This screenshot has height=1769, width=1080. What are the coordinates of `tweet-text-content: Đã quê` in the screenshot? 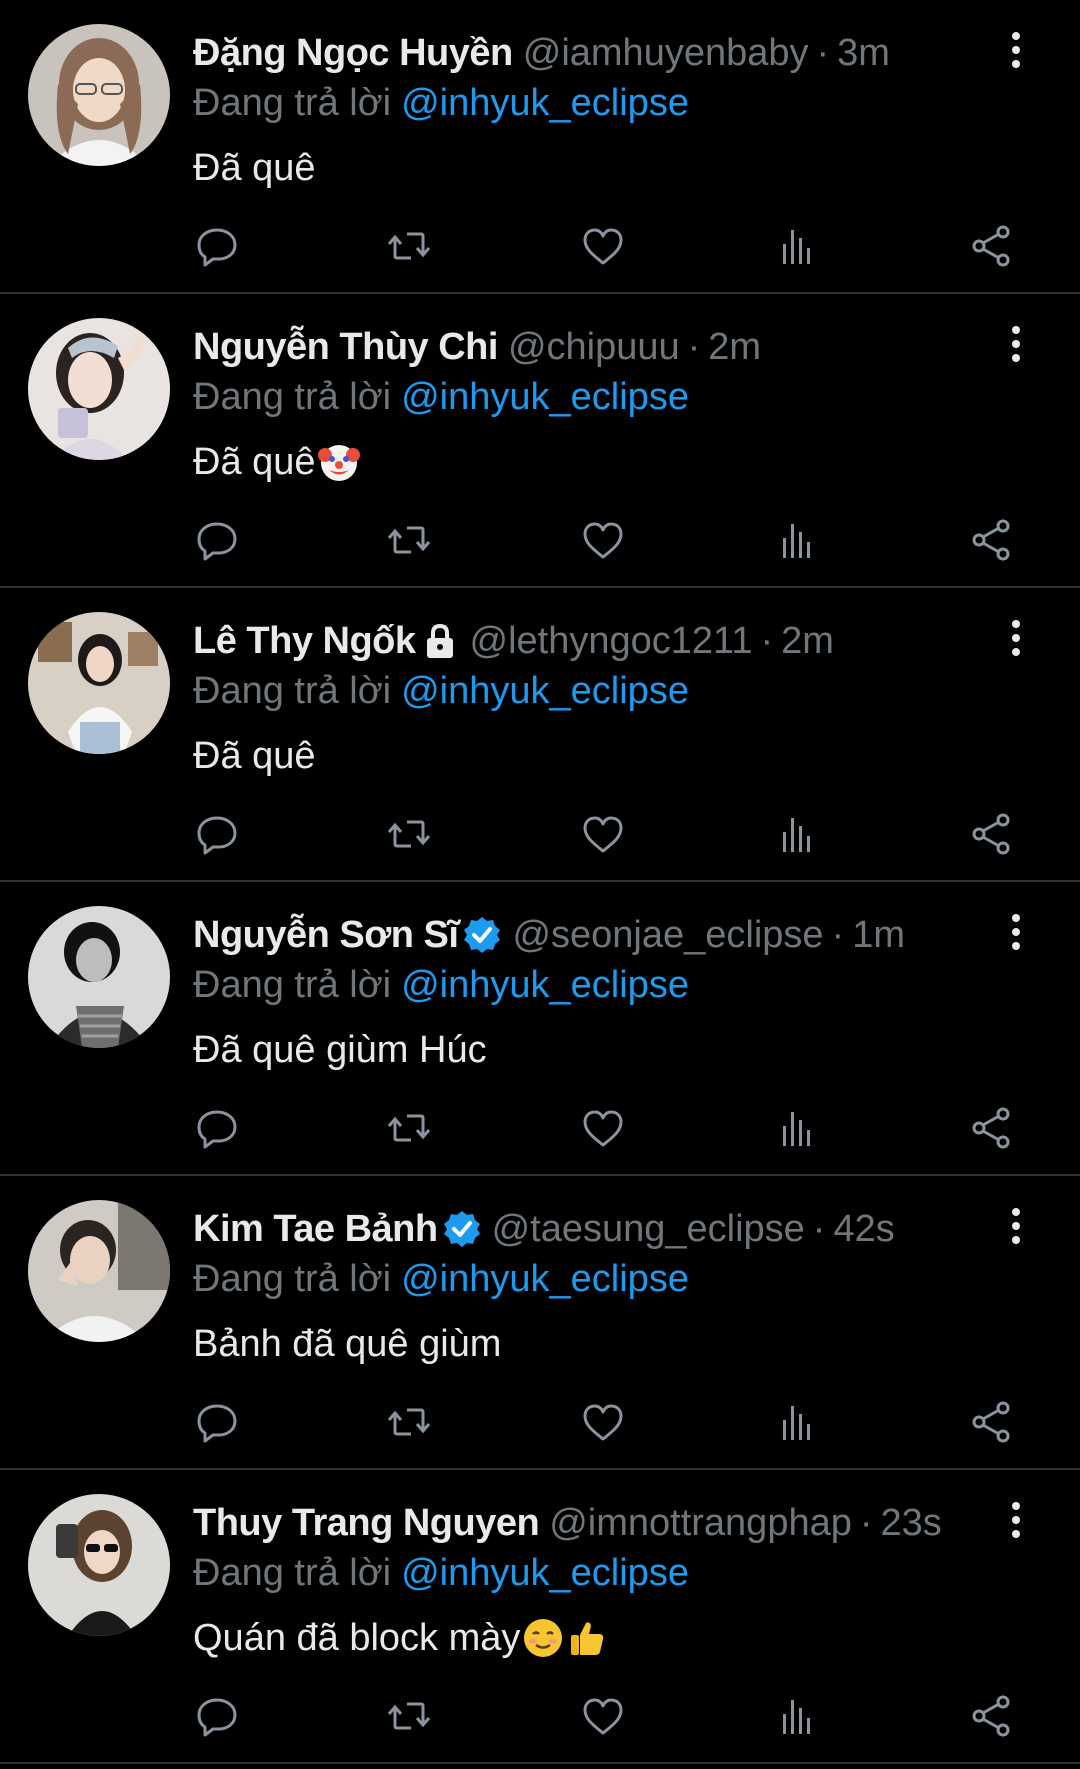 It's located at (254, 168).